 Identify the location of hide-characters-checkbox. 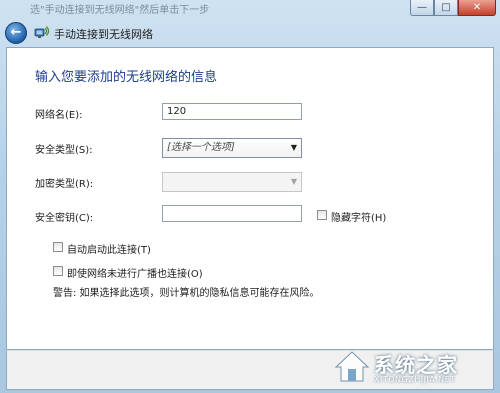
(322, 215).